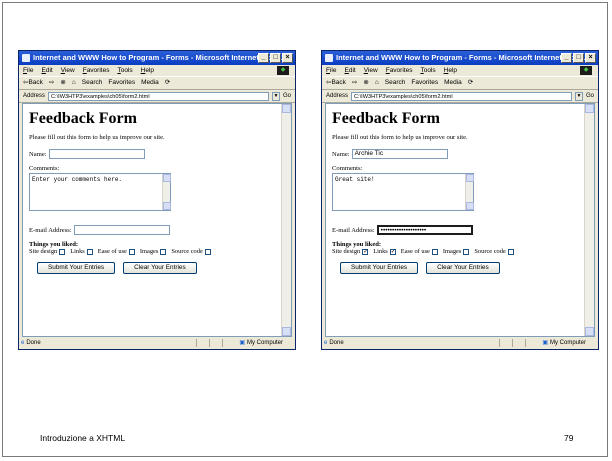 The image size is (612, 461). What do you see at coordinates (100, 192) in the screenshot?
I see `comments-textarea: Enter your comments here.` at bounding box center [100, 192].